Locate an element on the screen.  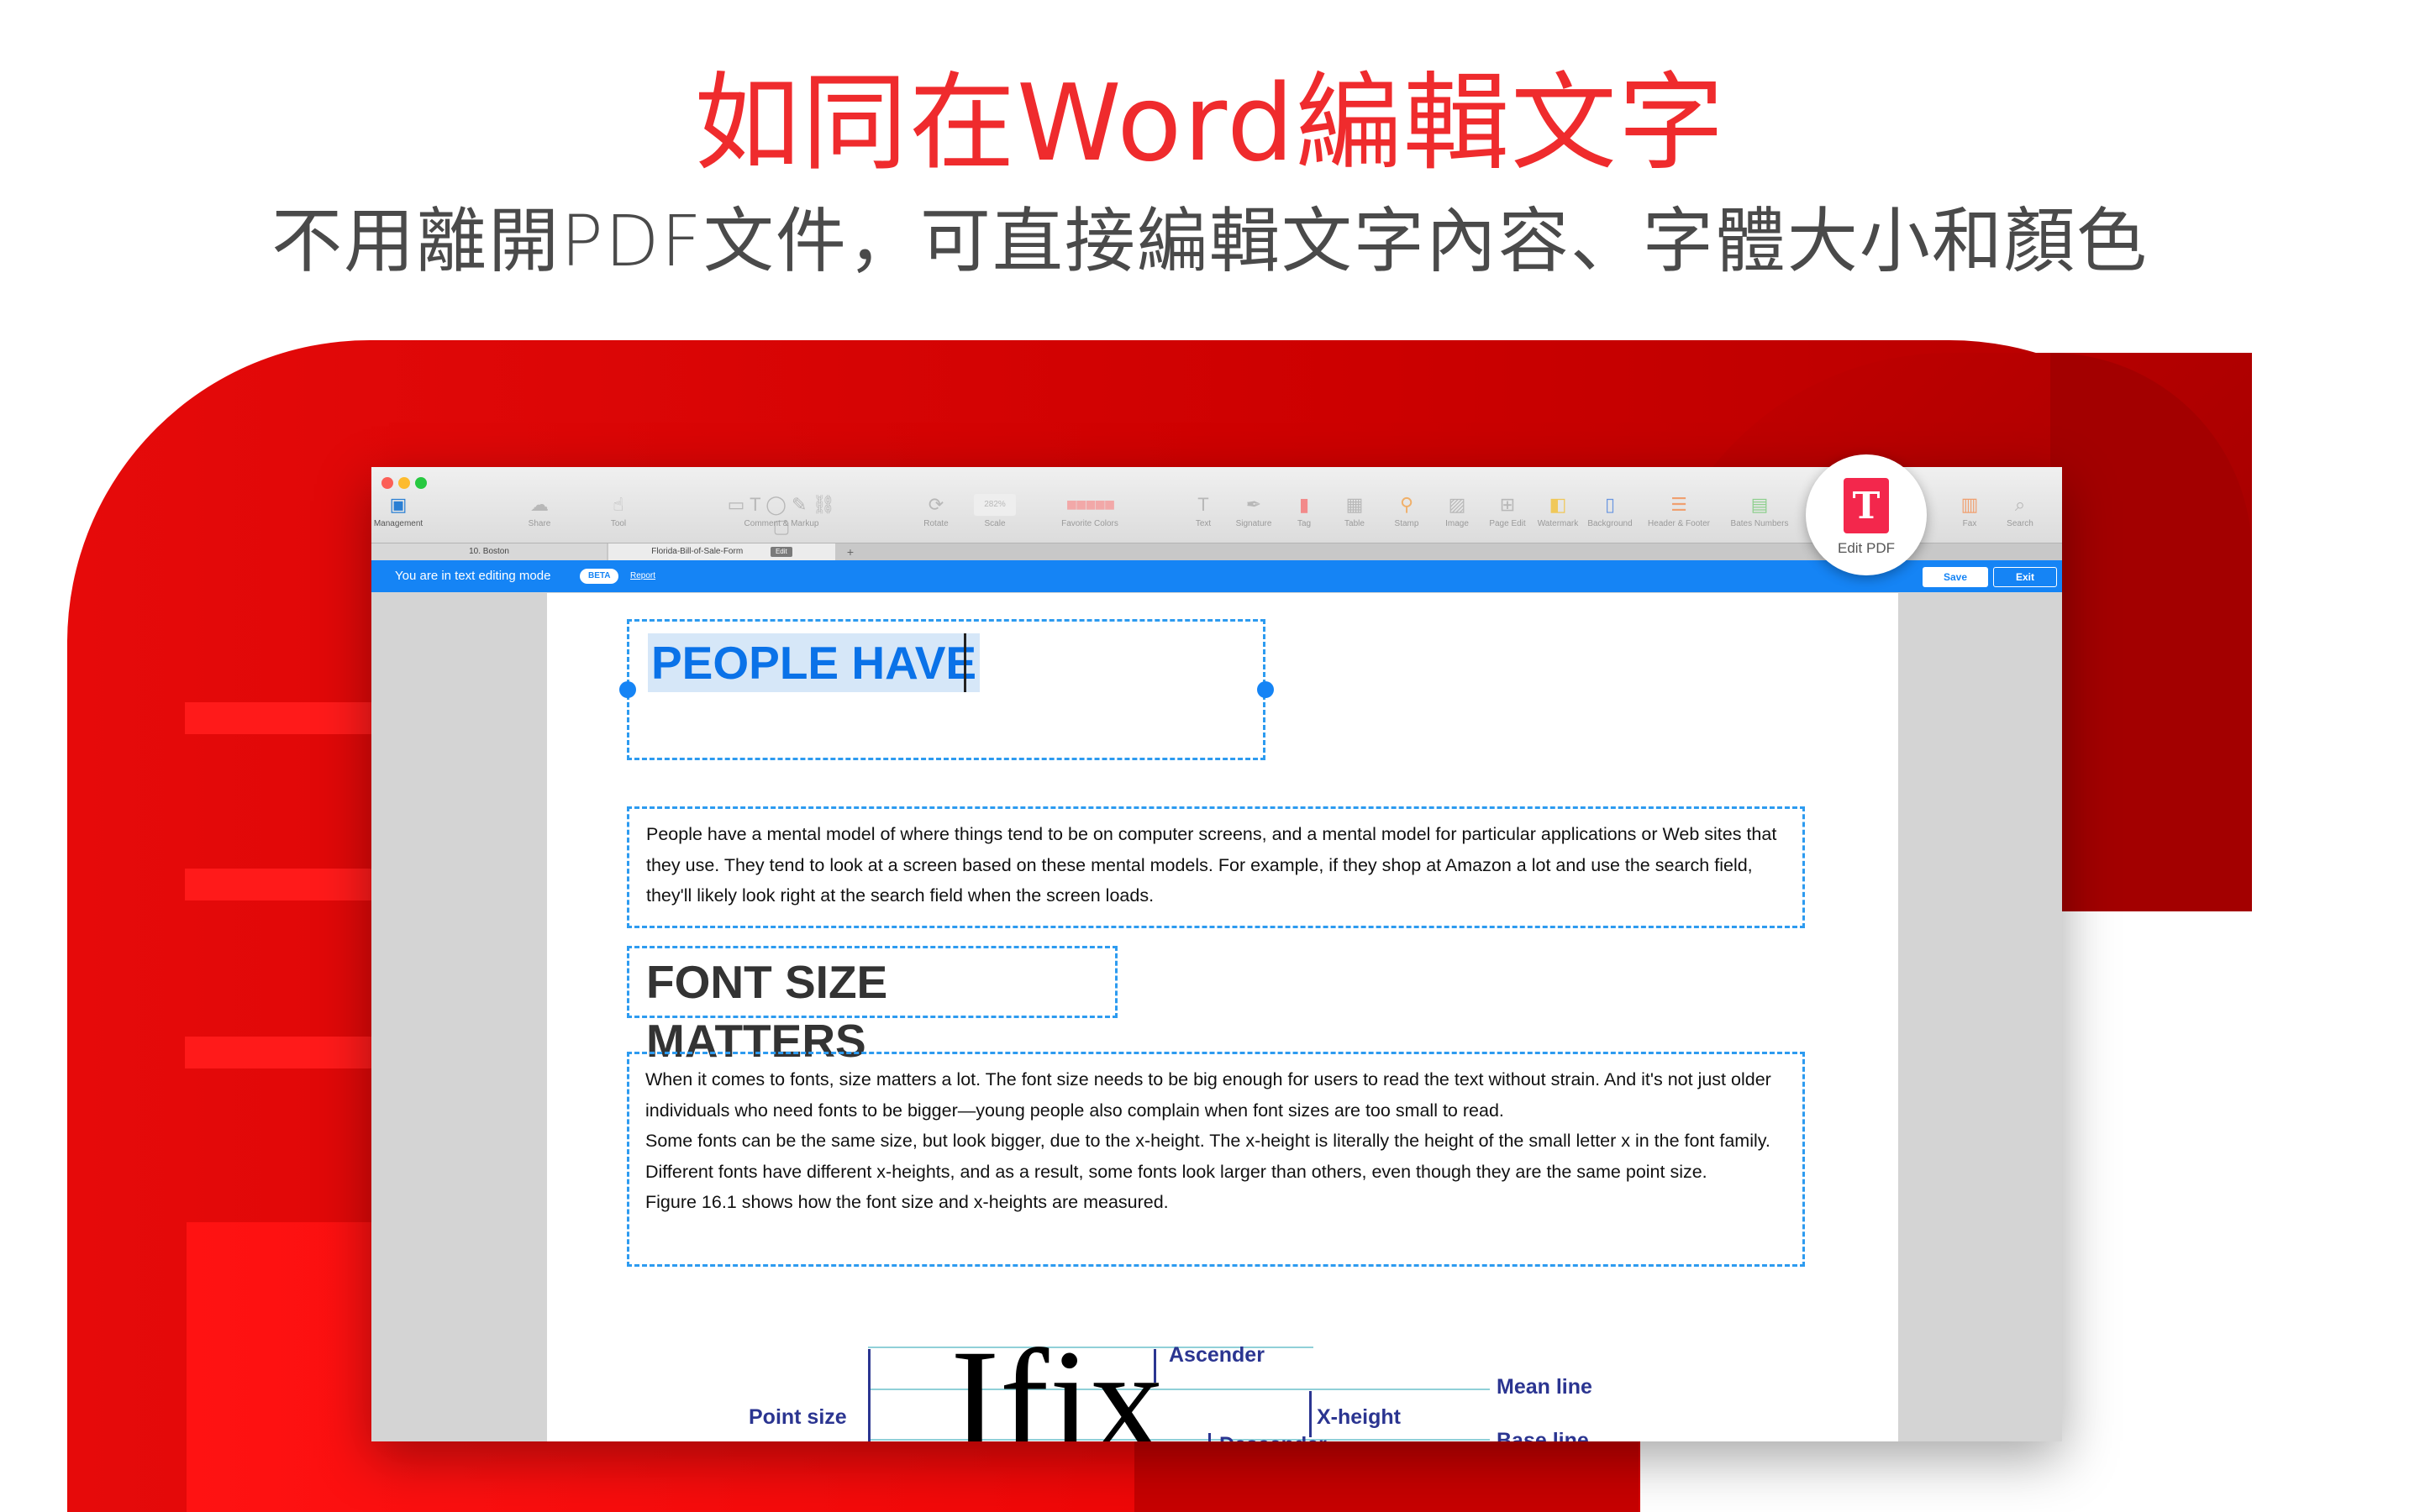
text-box-heading2: FONT SIZE MATTERS is located at coordinates (872, 1006).